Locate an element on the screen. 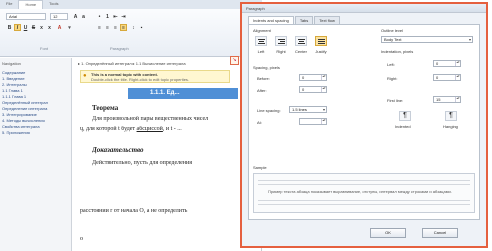  increase-indent-icon: ⇥ is located at coordinates (123, 16).